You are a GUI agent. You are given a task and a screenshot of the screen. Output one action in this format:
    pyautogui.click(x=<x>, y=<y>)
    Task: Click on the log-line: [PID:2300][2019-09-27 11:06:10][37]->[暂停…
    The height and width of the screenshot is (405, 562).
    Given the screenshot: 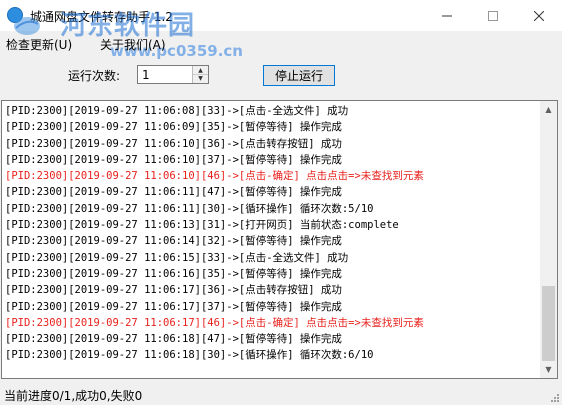 What is the action you would take?
    pyautogui.click(x=173, y=159)
    